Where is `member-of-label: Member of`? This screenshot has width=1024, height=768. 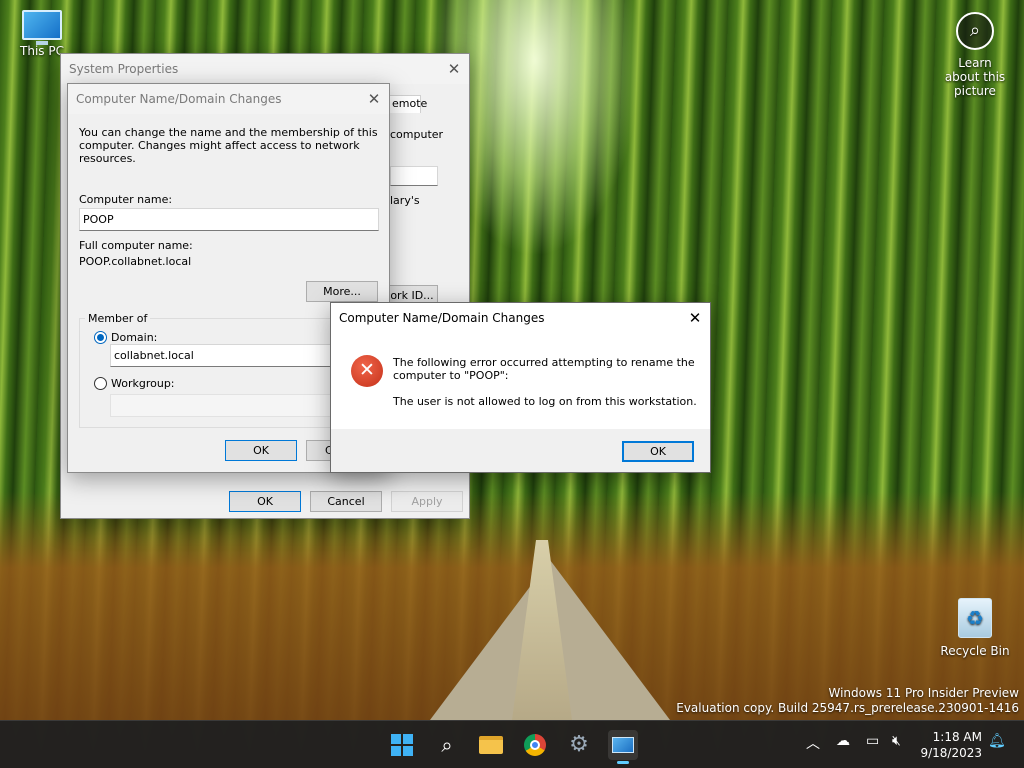
member-of-label: Member of is located at coordinates (118, 318).